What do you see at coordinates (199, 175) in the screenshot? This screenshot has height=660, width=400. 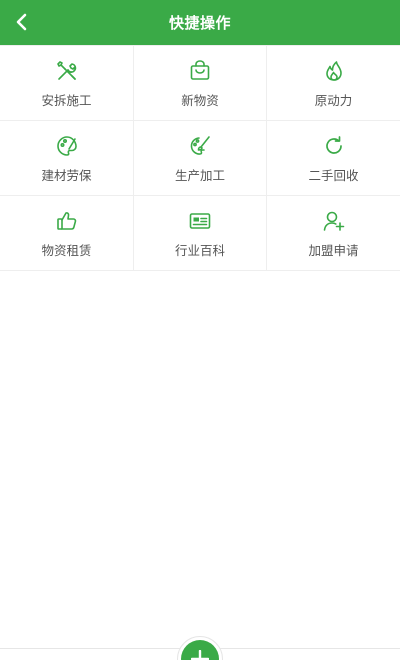 I see `grid-item-label: 生产加工` at bounding box center [199, 175].